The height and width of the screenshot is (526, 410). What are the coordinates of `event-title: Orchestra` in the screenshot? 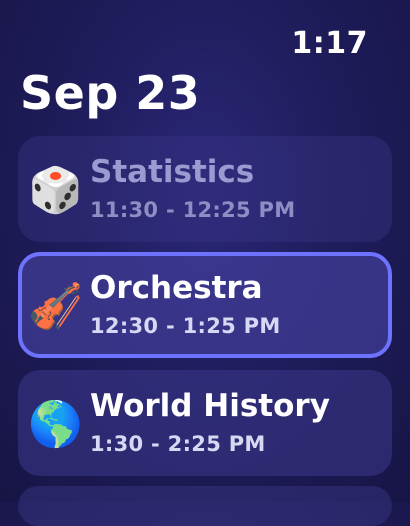 It's located at (176, 288).